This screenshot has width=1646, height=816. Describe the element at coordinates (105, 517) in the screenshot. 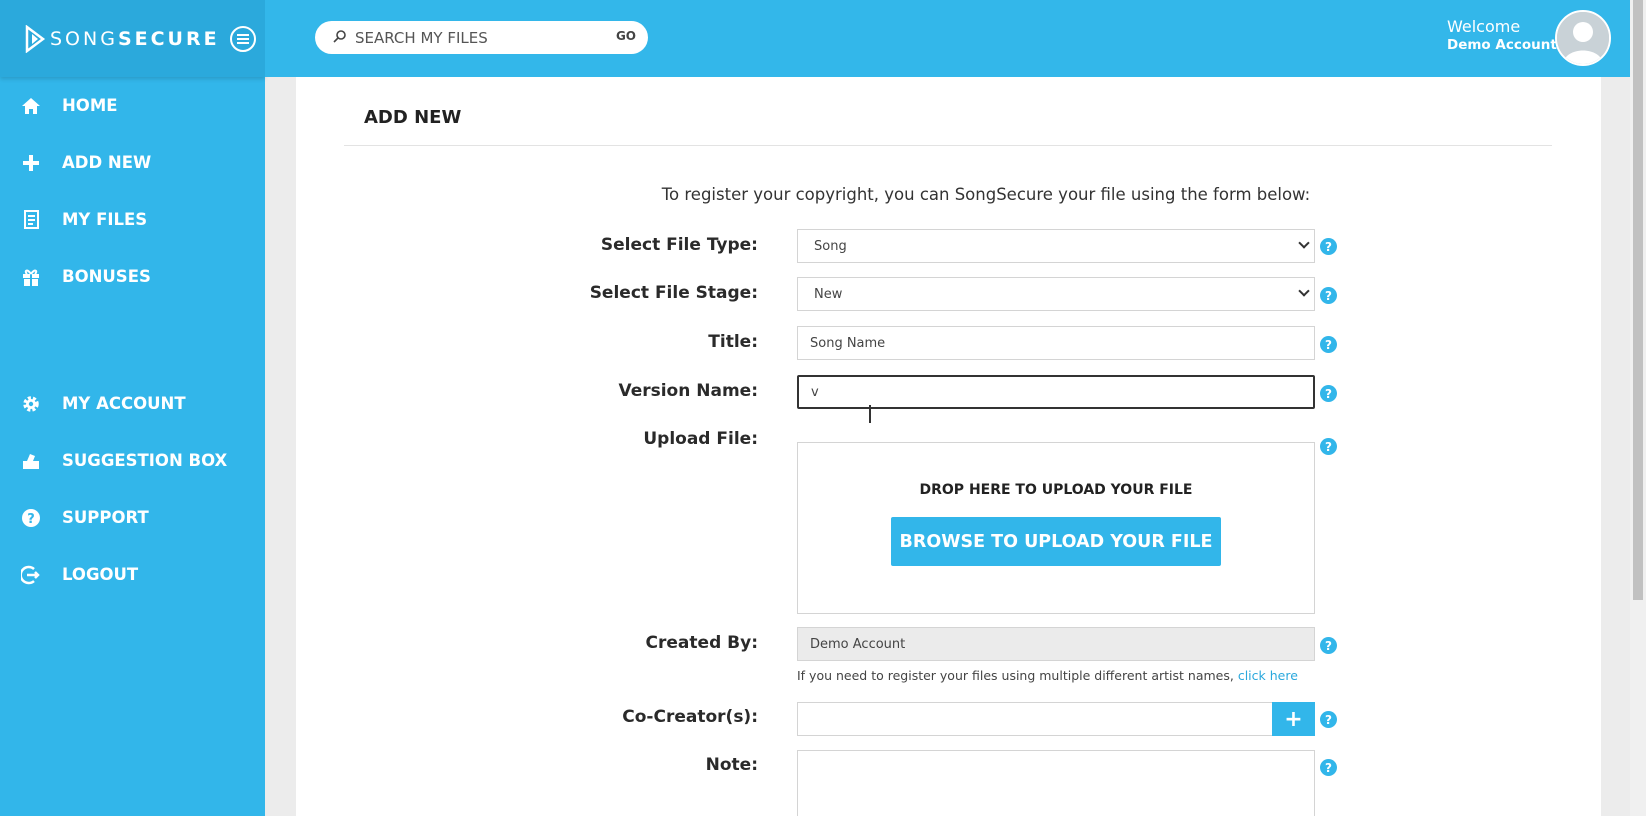

I see `sidebar-item-label: SUPPORT` at that location.